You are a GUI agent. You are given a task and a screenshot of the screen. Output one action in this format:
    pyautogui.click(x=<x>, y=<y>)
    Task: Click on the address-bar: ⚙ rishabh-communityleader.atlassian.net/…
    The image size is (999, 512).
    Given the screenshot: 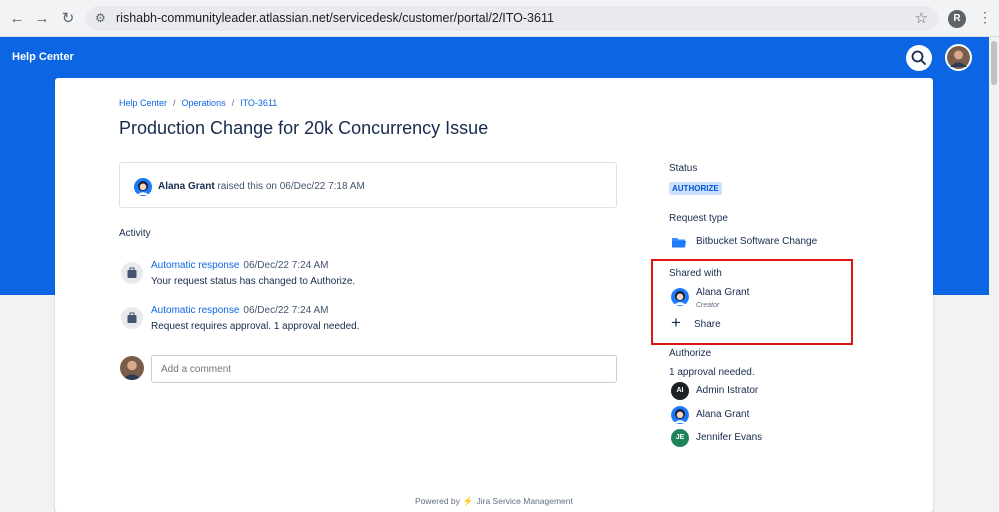 What is the action you would take?
    pyautogui.click(x=512, y=18)
    